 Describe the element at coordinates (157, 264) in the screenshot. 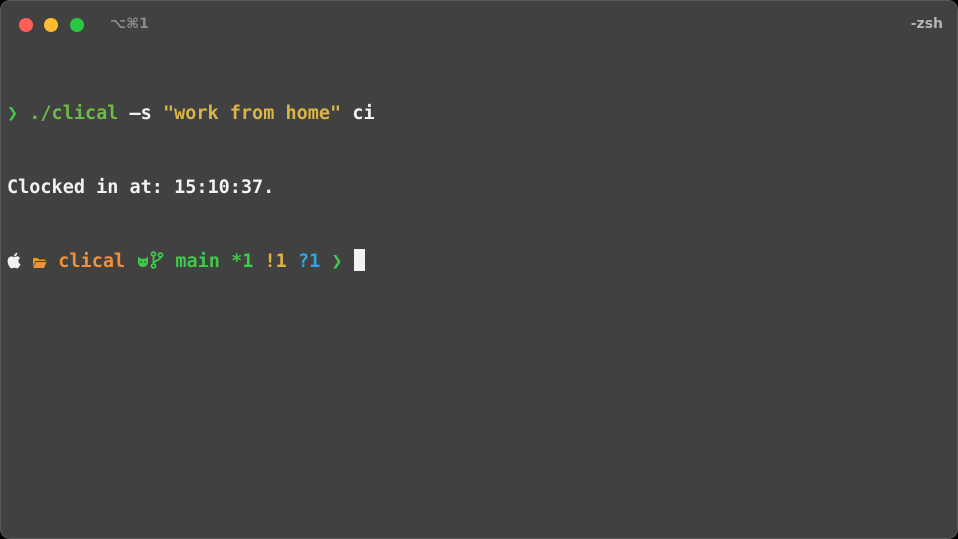

I see `git-branch-icon` at that location.